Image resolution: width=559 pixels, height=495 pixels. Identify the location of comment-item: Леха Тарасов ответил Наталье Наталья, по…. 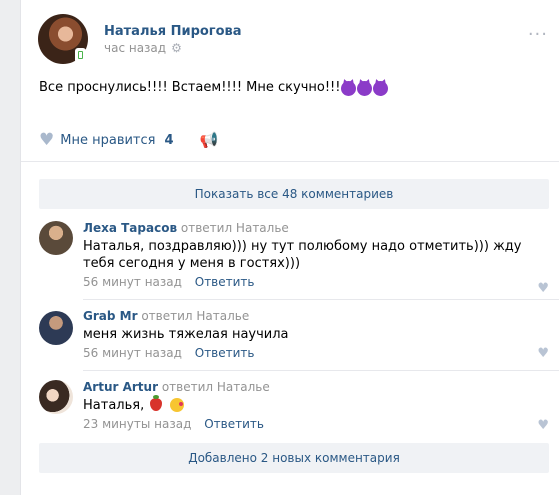
(295, 258).